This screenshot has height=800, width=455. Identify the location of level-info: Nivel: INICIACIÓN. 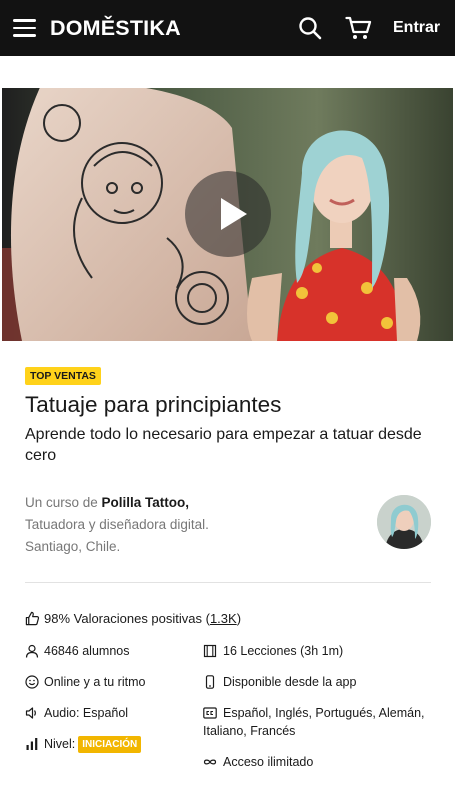
(93, 744).